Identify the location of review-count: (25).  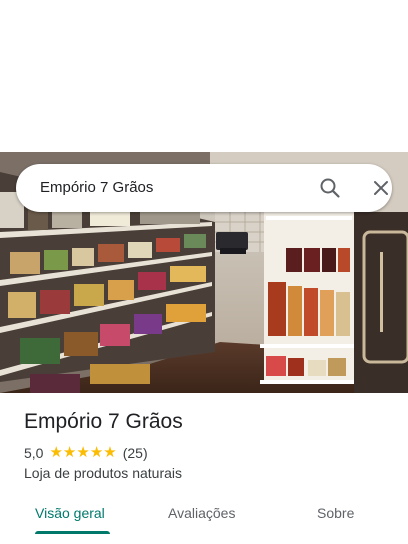
(135, 453).